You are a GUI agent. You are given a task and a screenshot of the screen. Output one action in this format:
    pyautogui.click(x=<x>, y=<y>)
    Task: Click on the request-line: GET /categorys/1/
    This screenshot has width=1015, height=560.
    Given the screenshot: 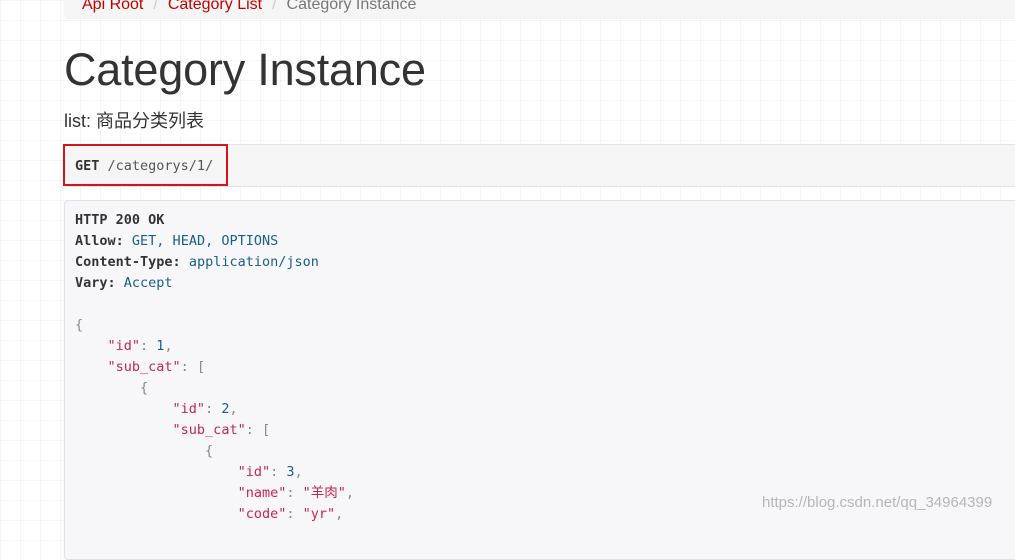 What is the action you would take?
    pyautogui.click(x=145, y=165)
    